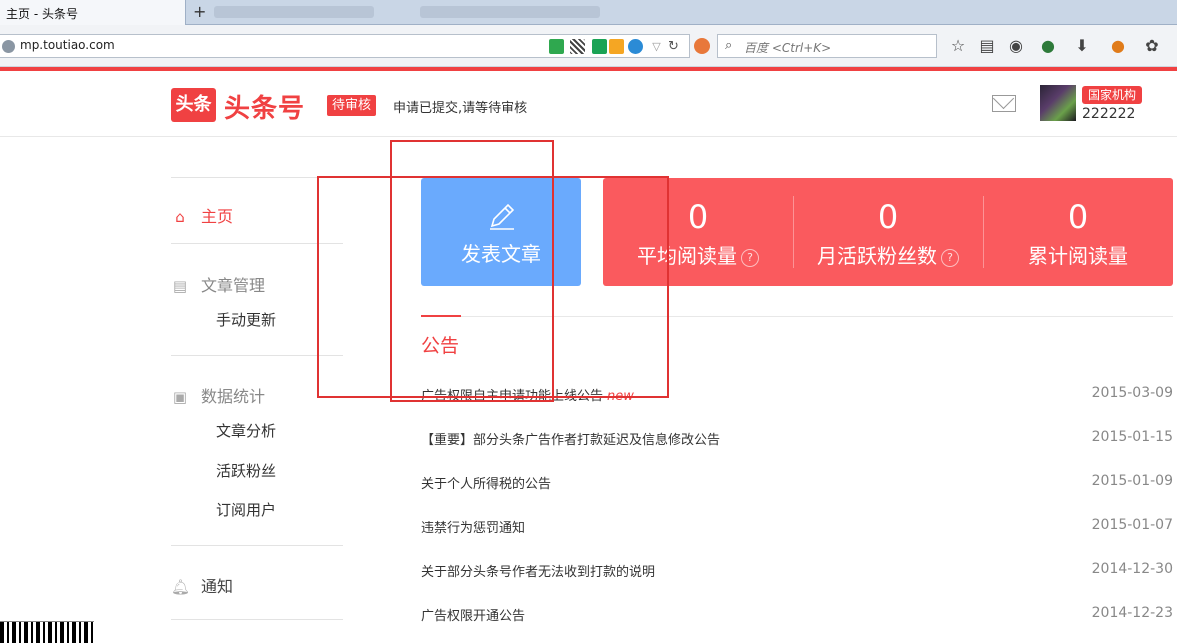 Image resolution: width=1177 pixels, height=643 pixels. What do you see at coordinates (217, 586) in the screenshot?
I see `sidebar-item-label: 通知` at bounding box center [217, 586].